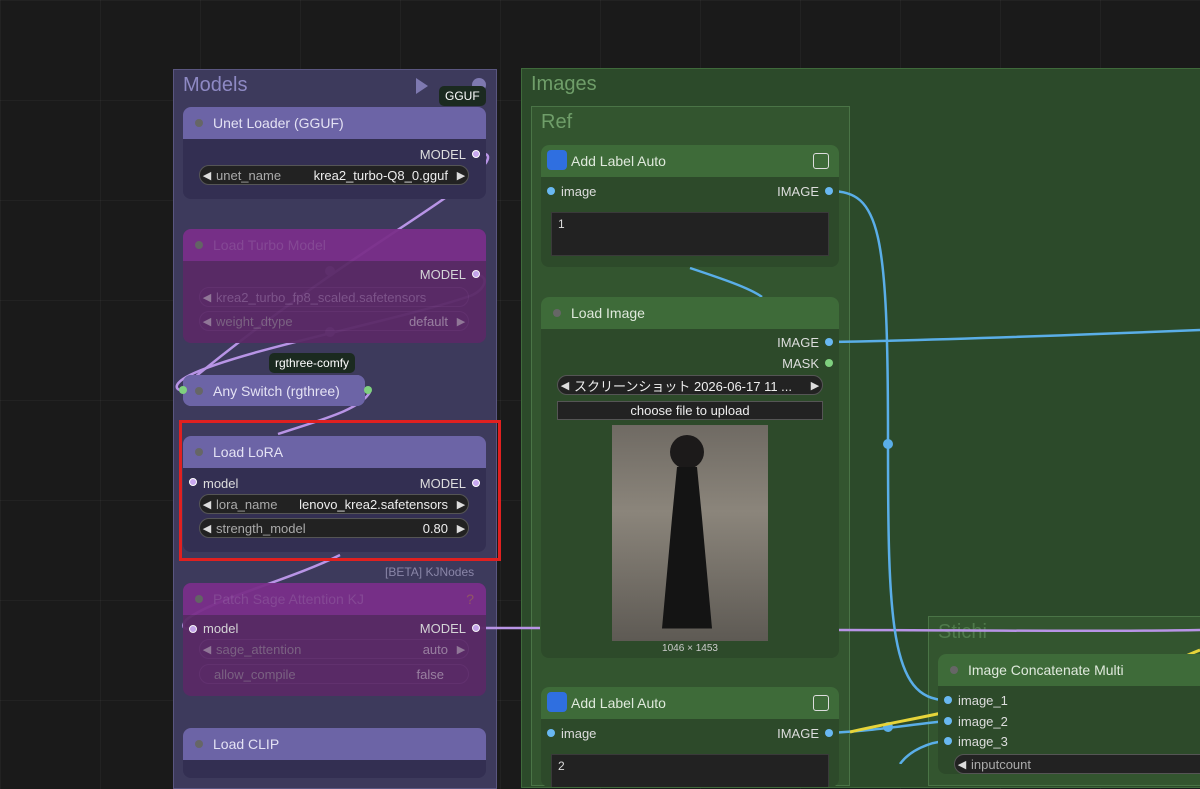 The image size is (1200, 789). What do you see at coordinates (334, 245) in the screenshot?
I see `node-header: Load Turbo Model` at bounding box center [334, 245].